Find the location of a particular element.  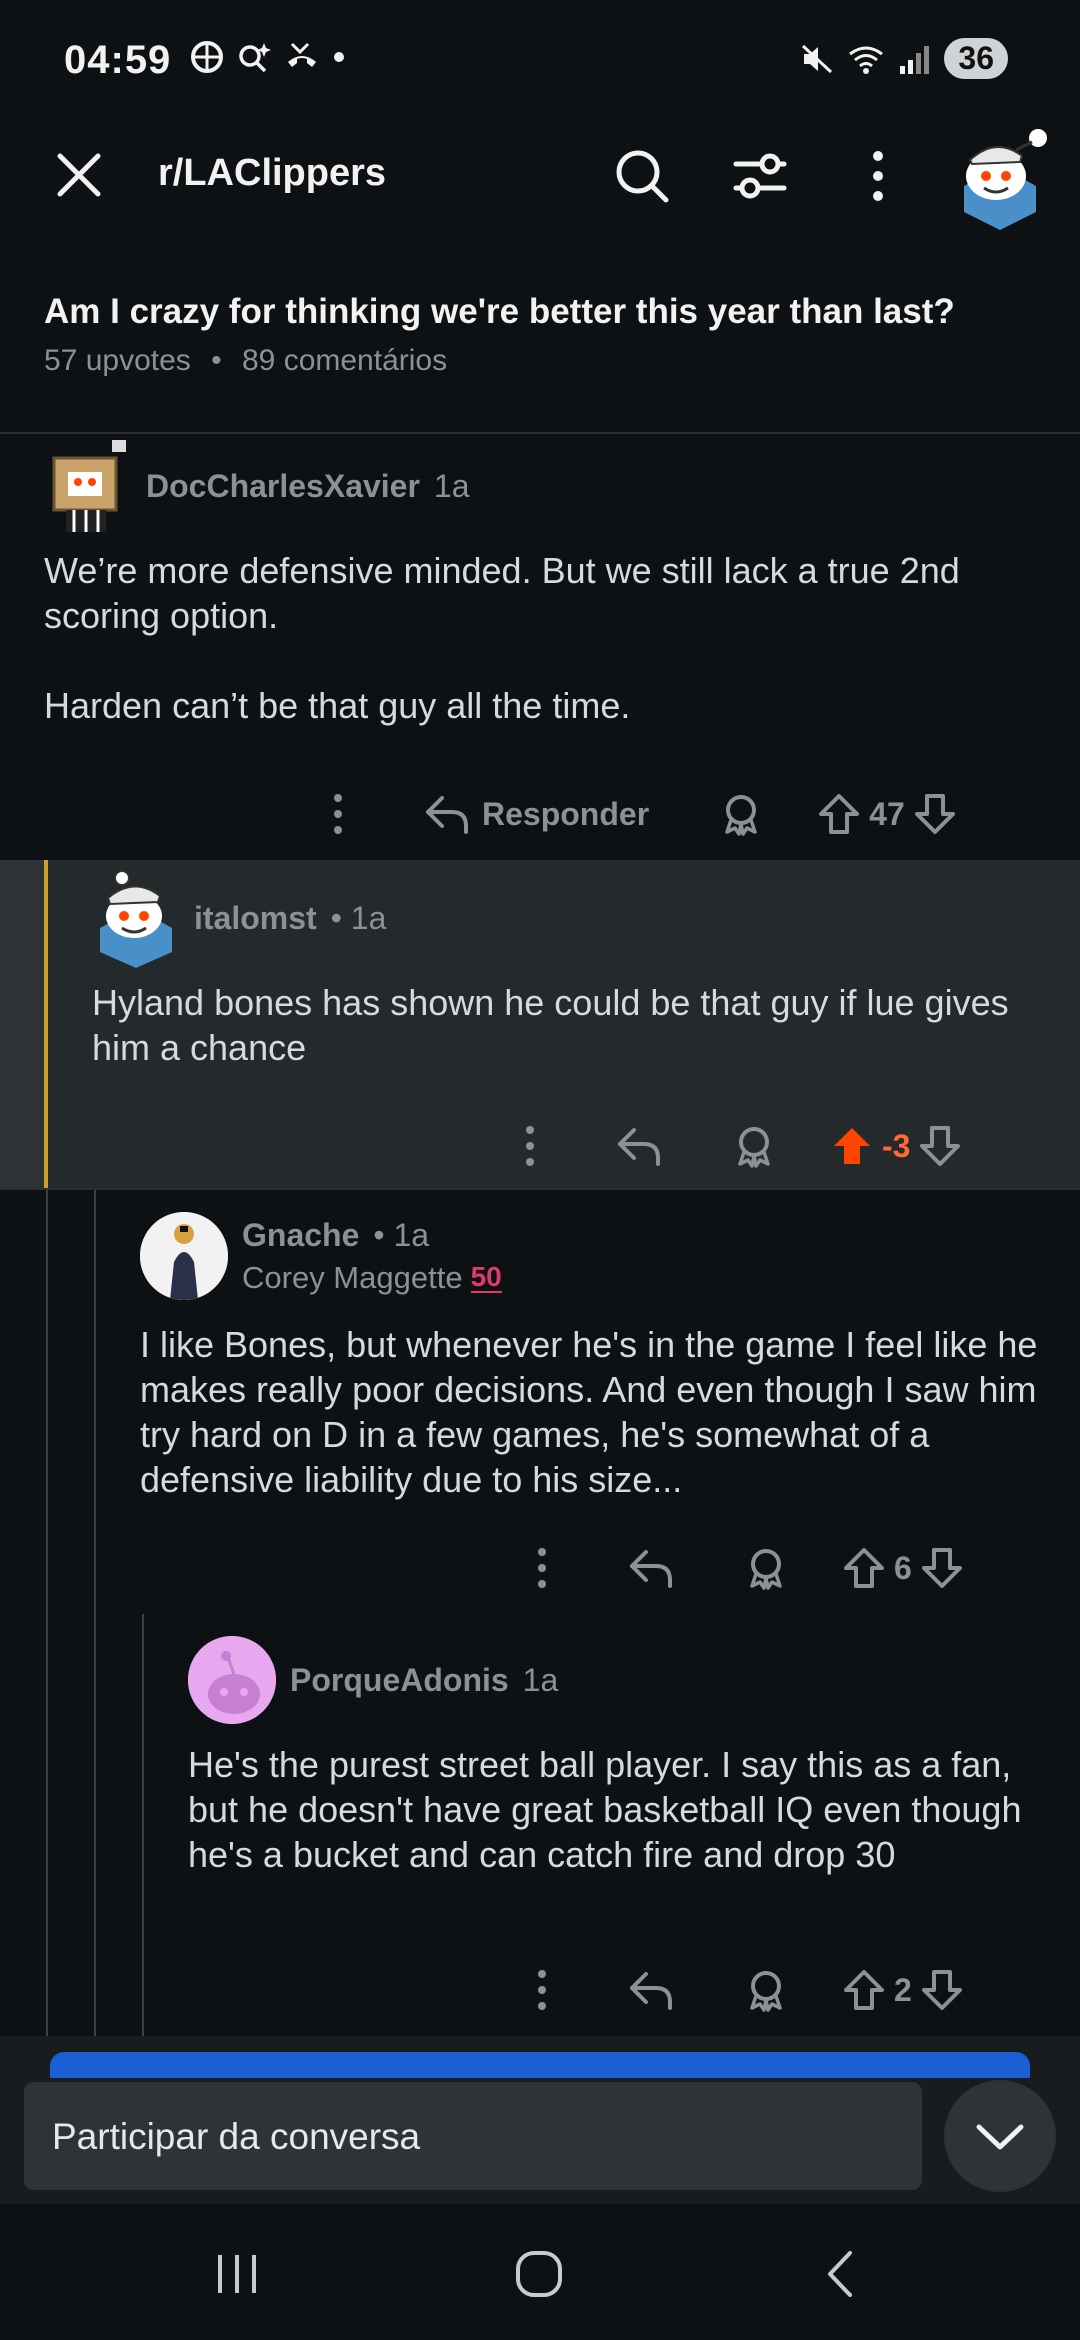

comment-username: Gnache is located at coordinates (300, 1235).